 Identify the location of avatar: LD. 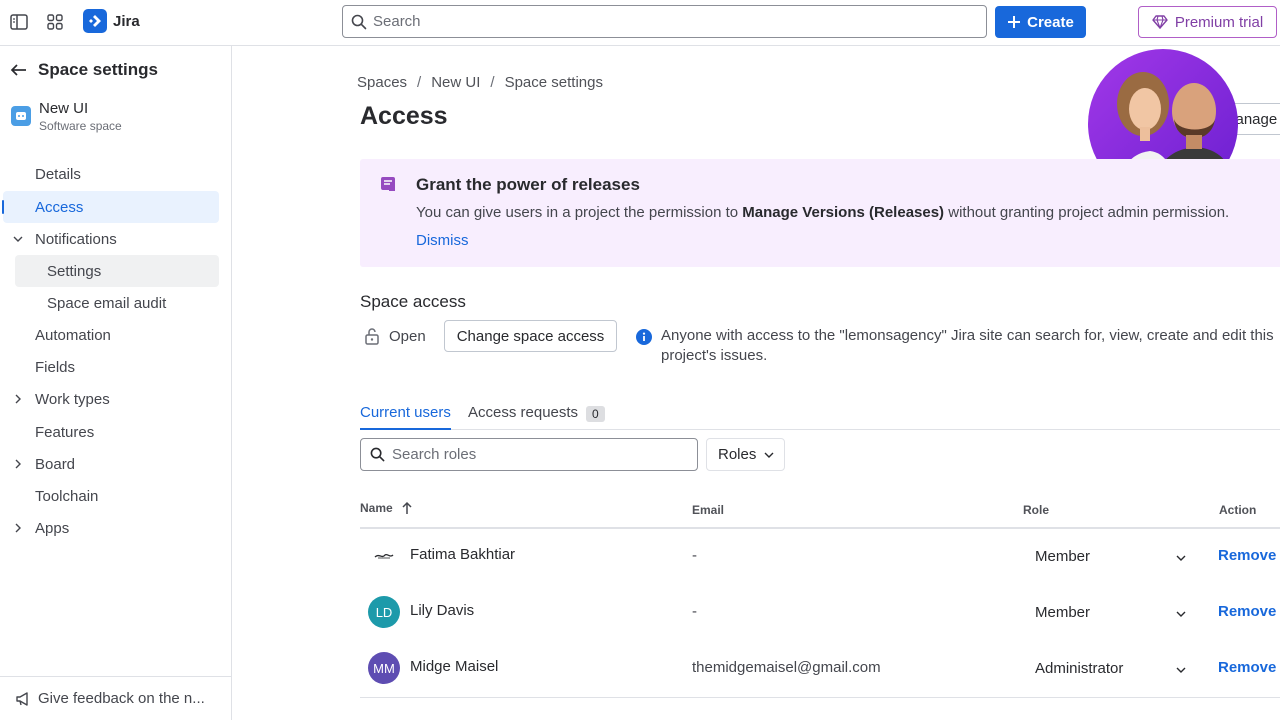
(384, 612).